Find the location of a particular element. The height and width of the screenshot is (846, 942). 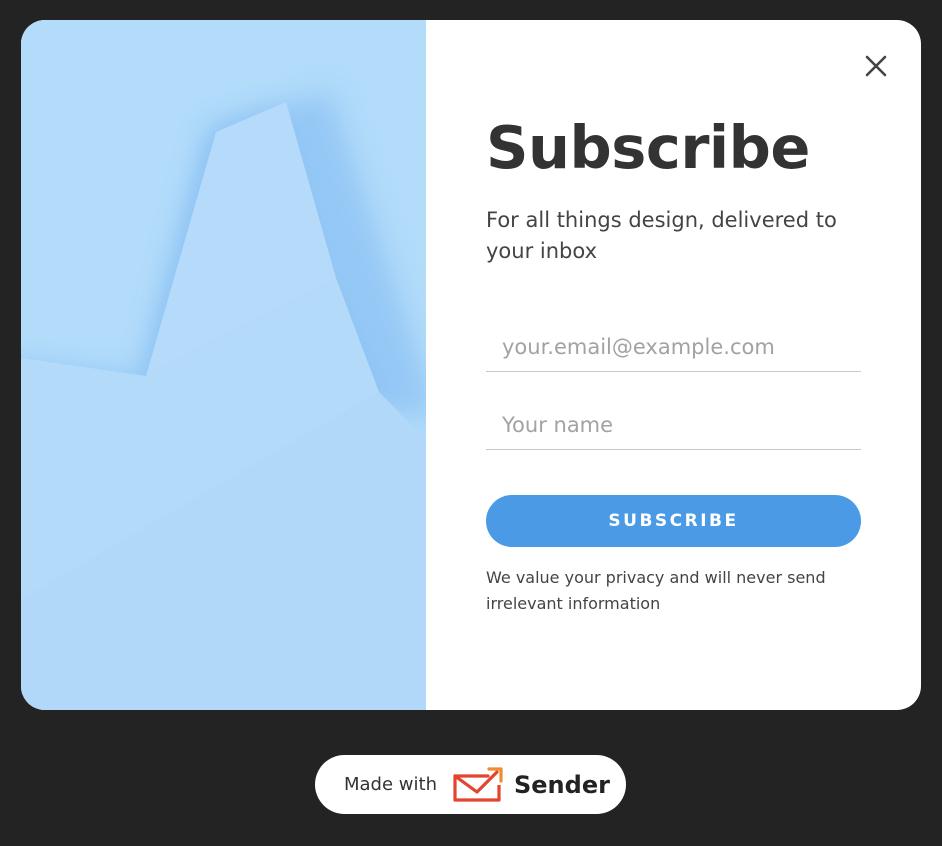

sender-envelope-icon is located at coordinates (478, 784).